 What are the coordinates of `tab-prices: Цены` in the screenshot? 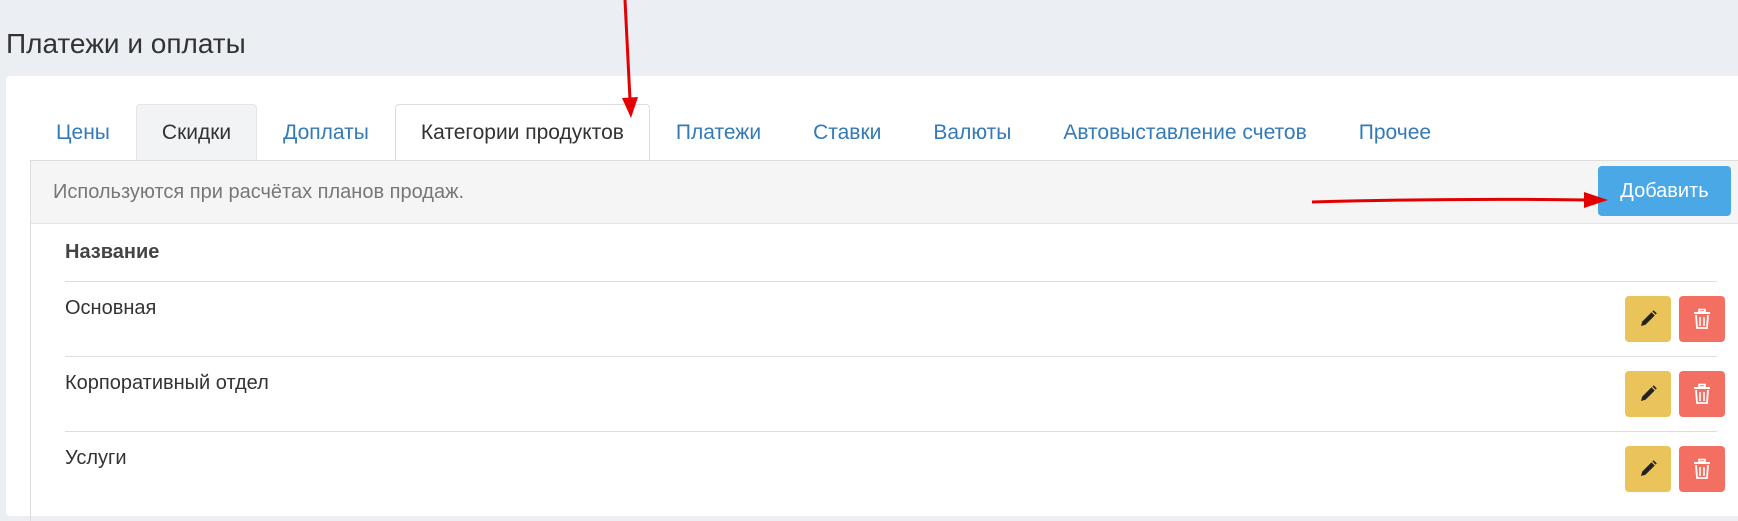 It's located at (83, 132).